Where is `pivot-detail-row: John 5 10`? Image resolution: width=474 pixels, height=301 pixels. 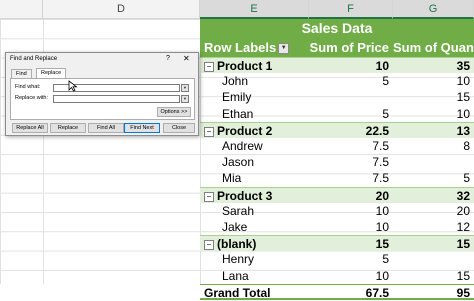
pivot-detail-row: John 5 10 is located at coordinates (337, 81).